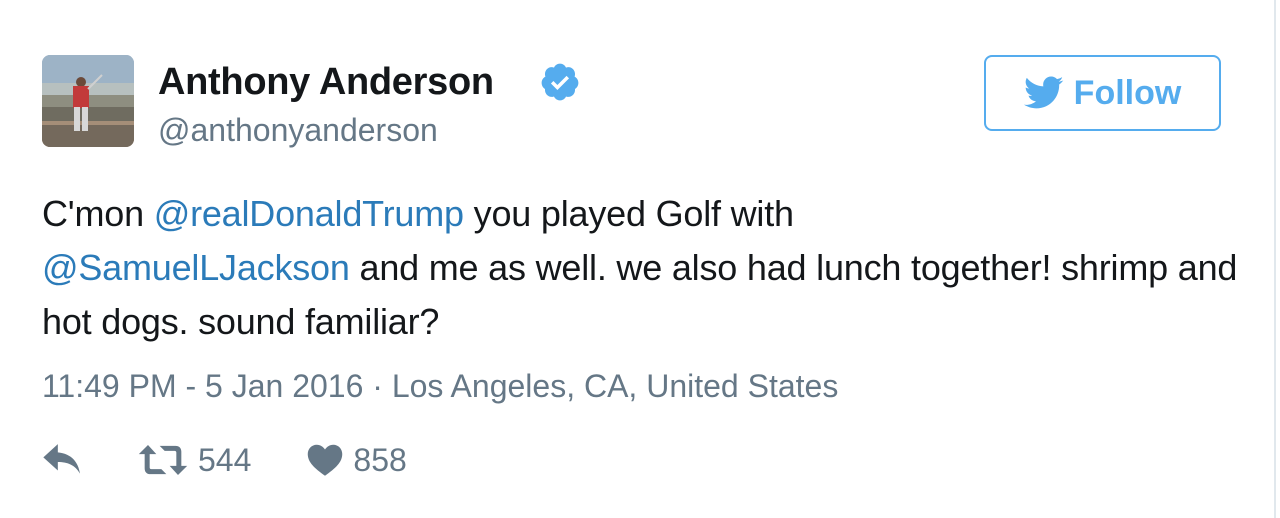  Describe the element at coordinates (163, 460) in the screenshot. I see `retweet-icon` at that location.